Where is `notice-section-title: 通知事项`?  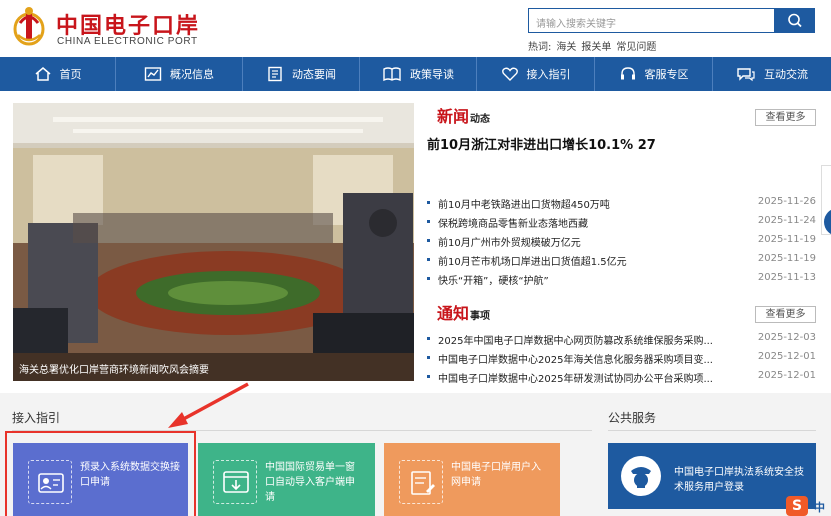 notice-section-title: 通知事项 is located at coordinates (463, 312).